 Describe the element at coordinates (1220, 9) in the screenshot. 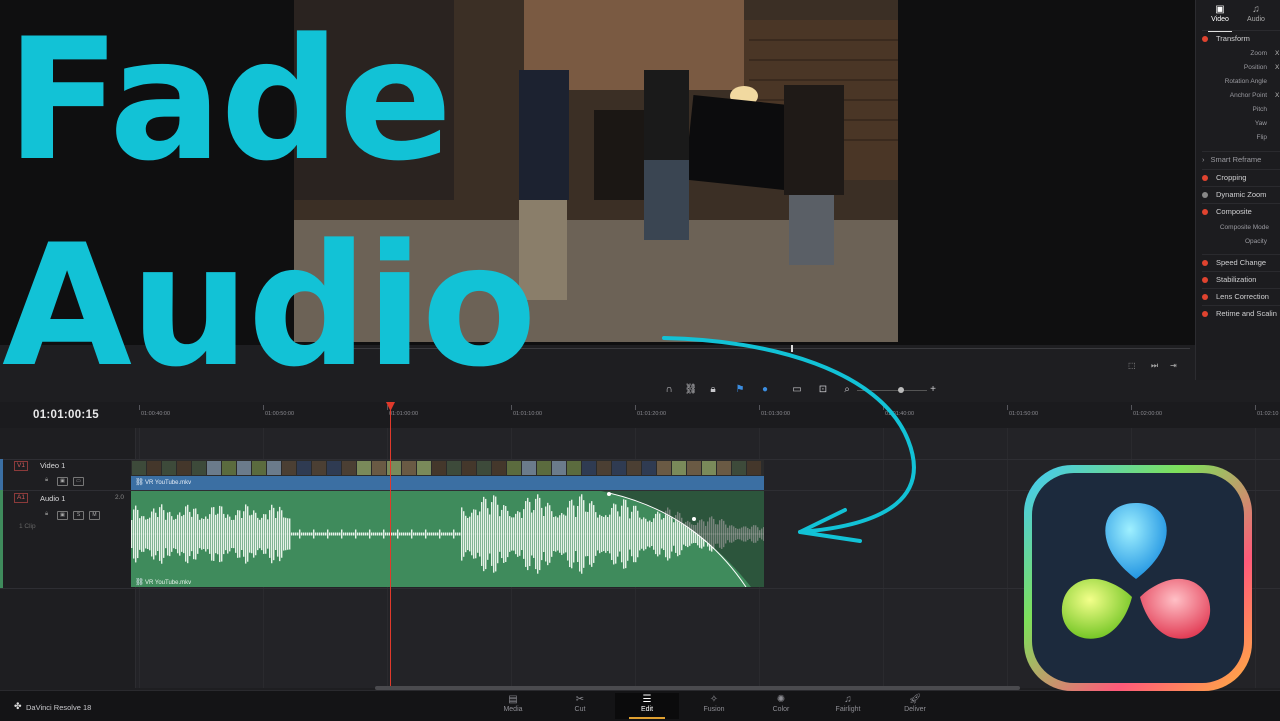

I see `video-icon: ▣` at that location.